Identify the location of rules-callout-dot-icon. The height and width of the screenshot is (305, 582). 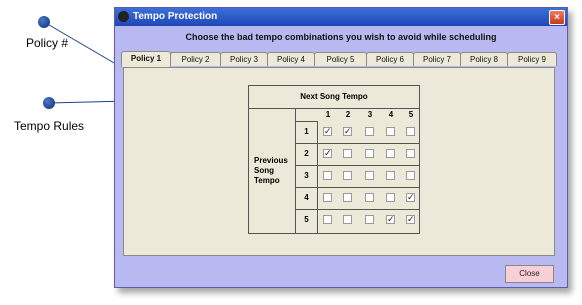
(49, 103).